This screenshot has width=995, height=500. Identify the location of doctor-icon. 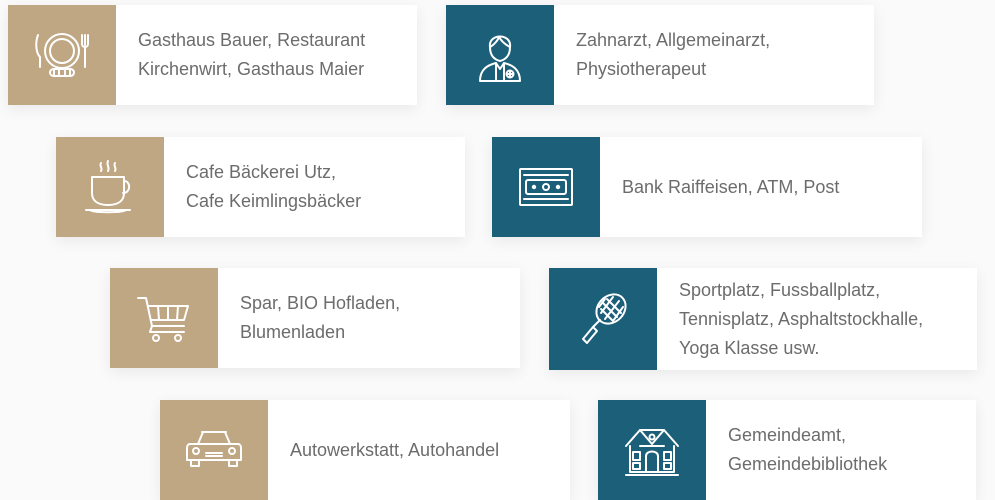
(500, 58).